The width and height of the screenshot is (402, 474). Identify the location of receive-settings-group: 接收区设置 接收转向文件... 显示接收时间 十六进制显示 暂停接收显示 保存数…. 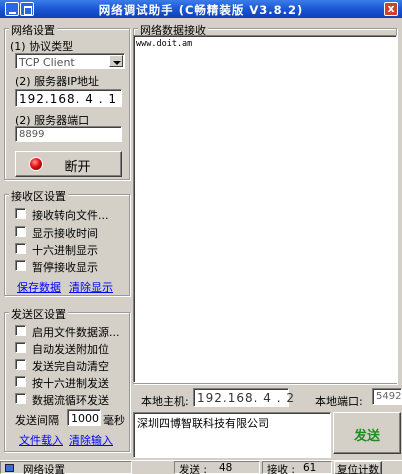
(67, 242).